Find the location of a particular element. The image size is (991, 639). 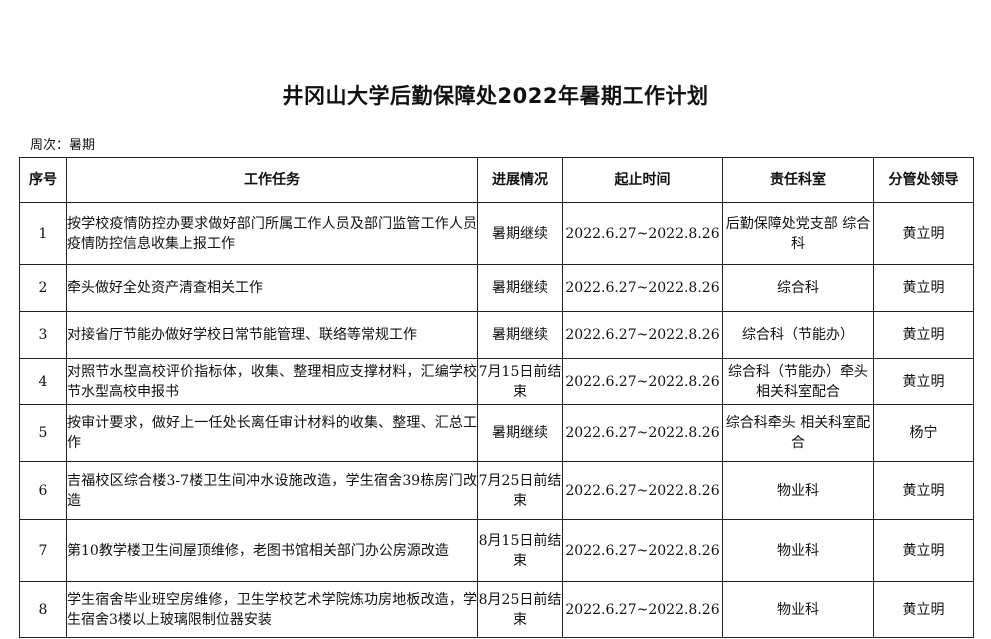

row-dept: 综合科牵头 相关科室配合 is located at coordinates (798, 433).